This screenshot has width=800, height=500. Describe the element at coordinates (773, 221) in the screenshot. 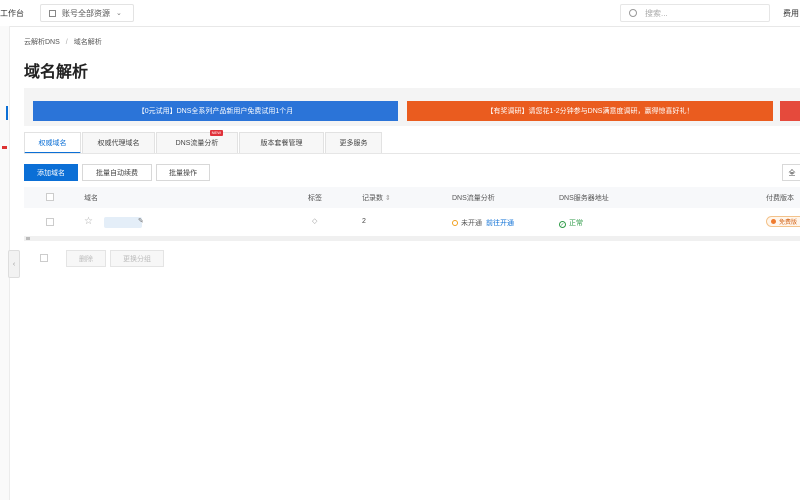

I see `plan-dot-icon` at that location.